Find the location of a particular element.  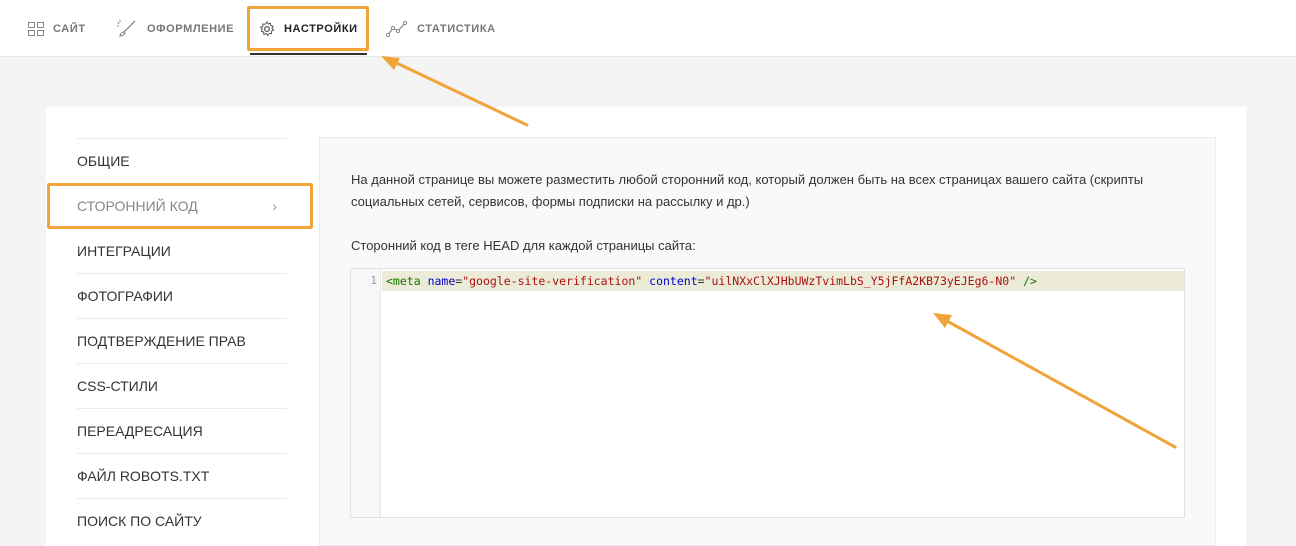

code-token-attr: content is located at coordinates (673, 281).